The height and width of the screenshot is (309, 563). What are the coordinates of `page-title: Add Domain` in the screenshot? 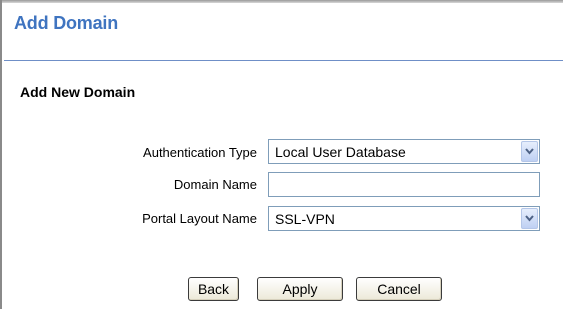 It's located at (66, 23).